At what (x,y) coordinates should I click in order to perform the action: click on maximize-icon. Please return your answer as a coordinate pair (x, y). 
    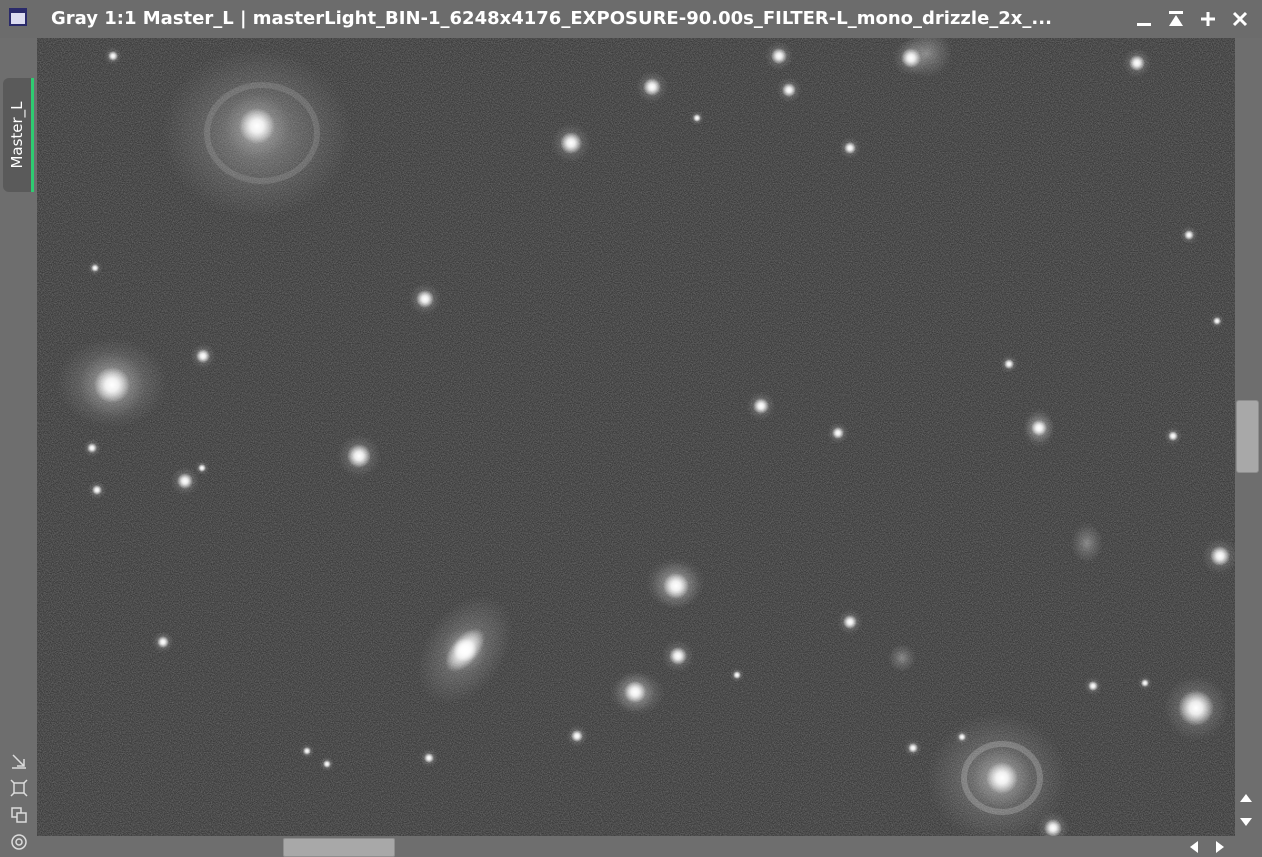
    Looking at the image, I should click on (1208, 19).